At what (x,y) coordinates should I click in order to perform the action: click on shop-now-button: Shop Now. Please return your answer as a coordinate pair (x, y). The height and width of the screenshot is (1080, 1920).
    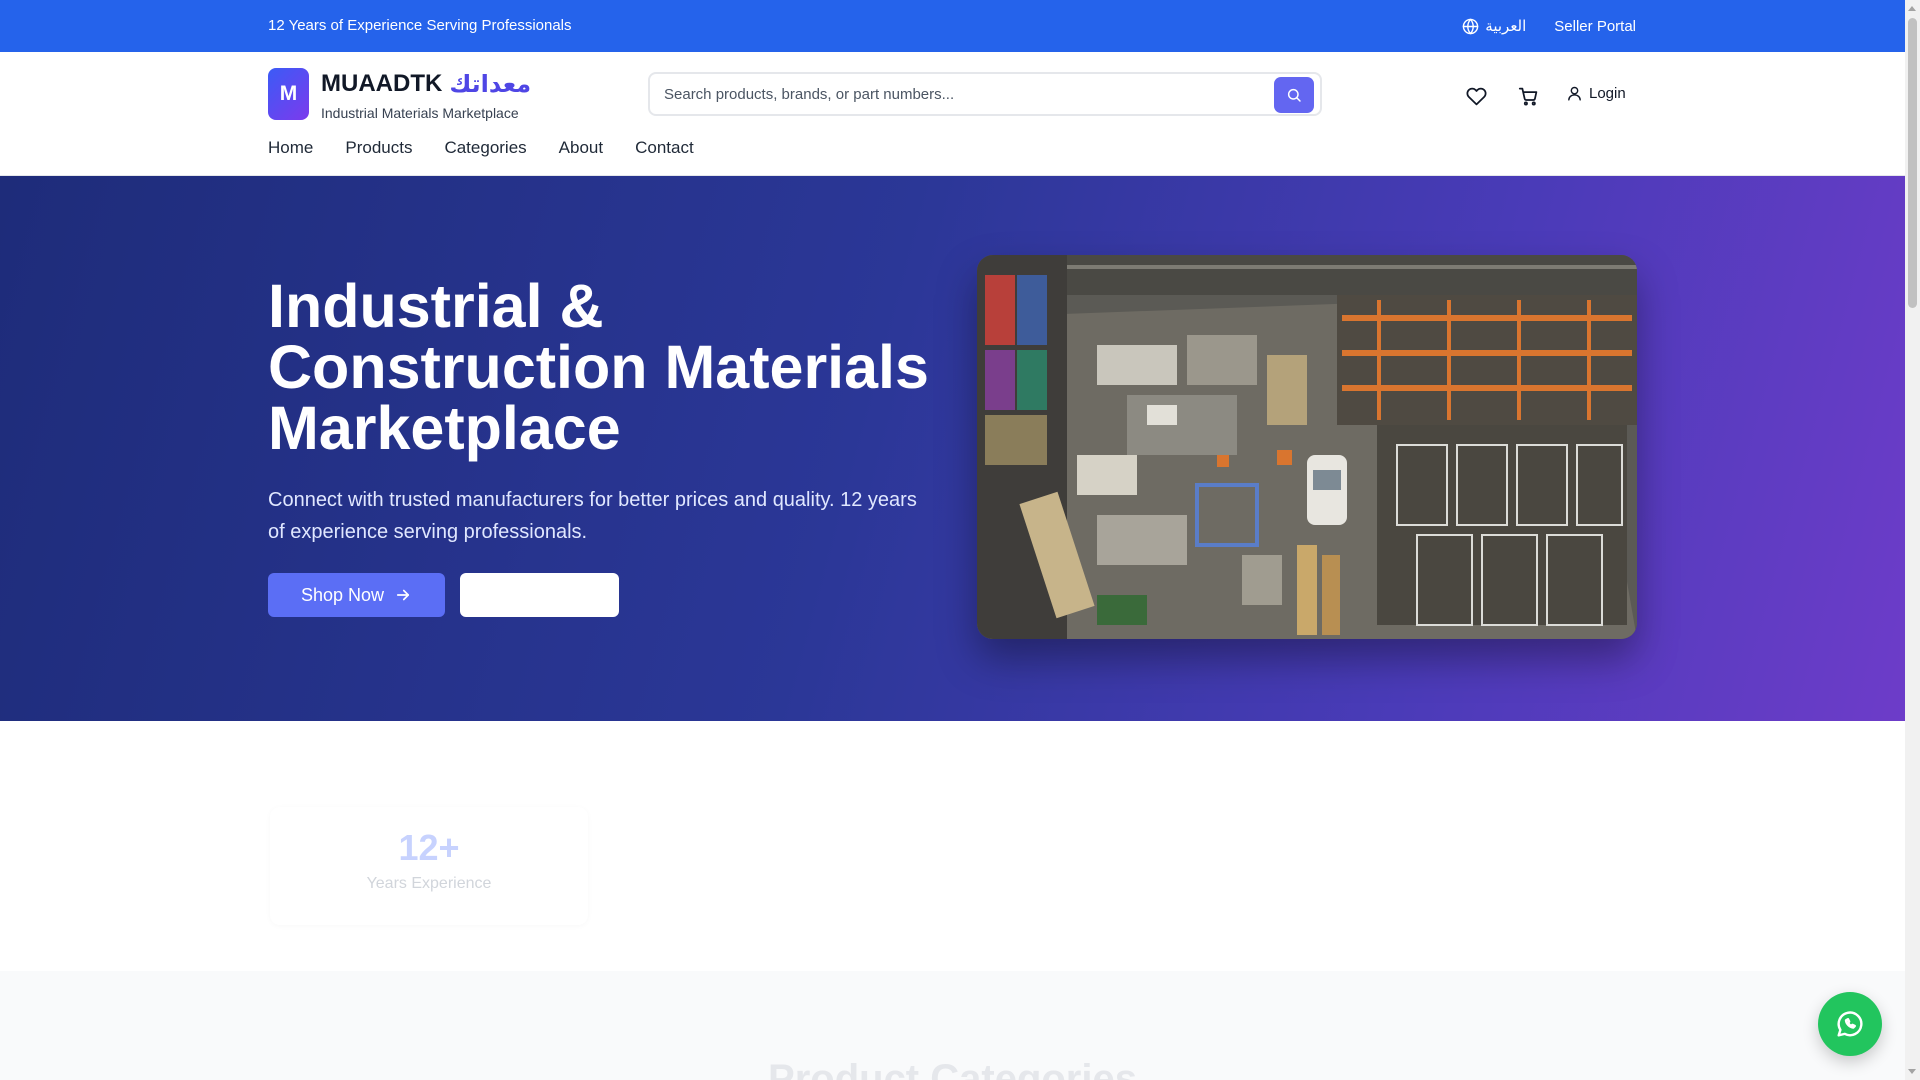
    Looking at the image, I should click on (356, 595).